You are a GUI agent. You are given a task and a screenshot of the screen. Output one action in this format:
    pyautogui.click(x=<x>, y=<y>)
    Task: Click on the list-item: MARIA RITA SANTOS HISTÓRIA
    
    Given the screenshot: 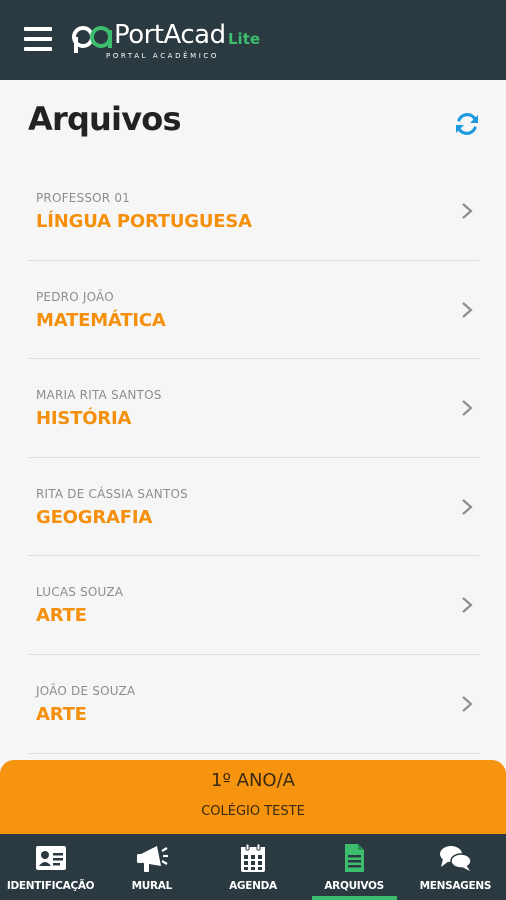 What is the action you would take?
    pyautogui.click(x=253, y=408)
    